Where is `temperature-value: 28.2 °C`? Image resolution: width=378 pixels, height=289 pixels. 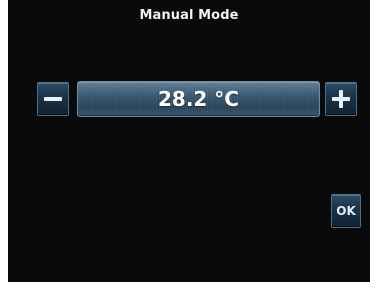
temperature-value: 28.2 °C is located at coordinates (198, 99).